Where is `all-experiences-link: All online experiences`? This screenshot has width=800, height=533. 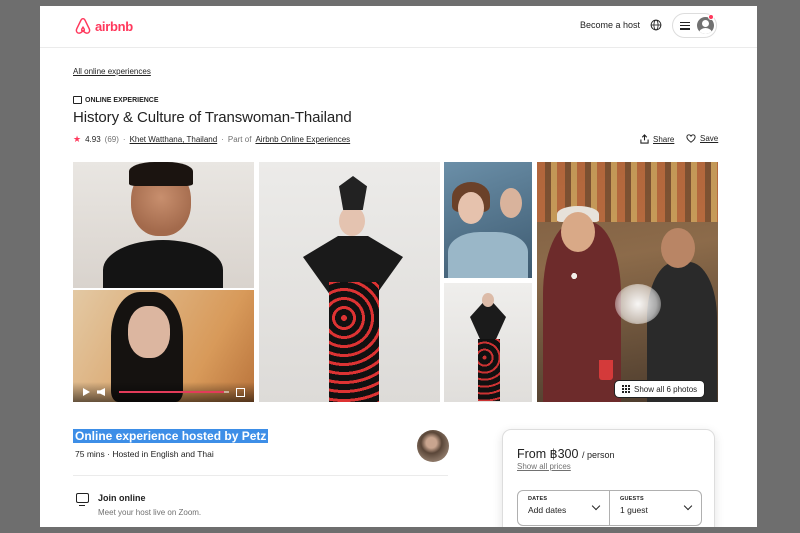 all-experiences-link: All online experiences is located at coordinates (112, 71).